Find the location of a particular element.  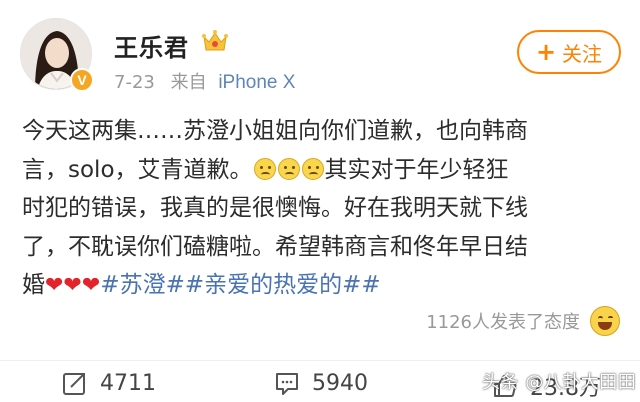

content-text: 其实对于年少轻狂 is located at coordinates (416, 169).